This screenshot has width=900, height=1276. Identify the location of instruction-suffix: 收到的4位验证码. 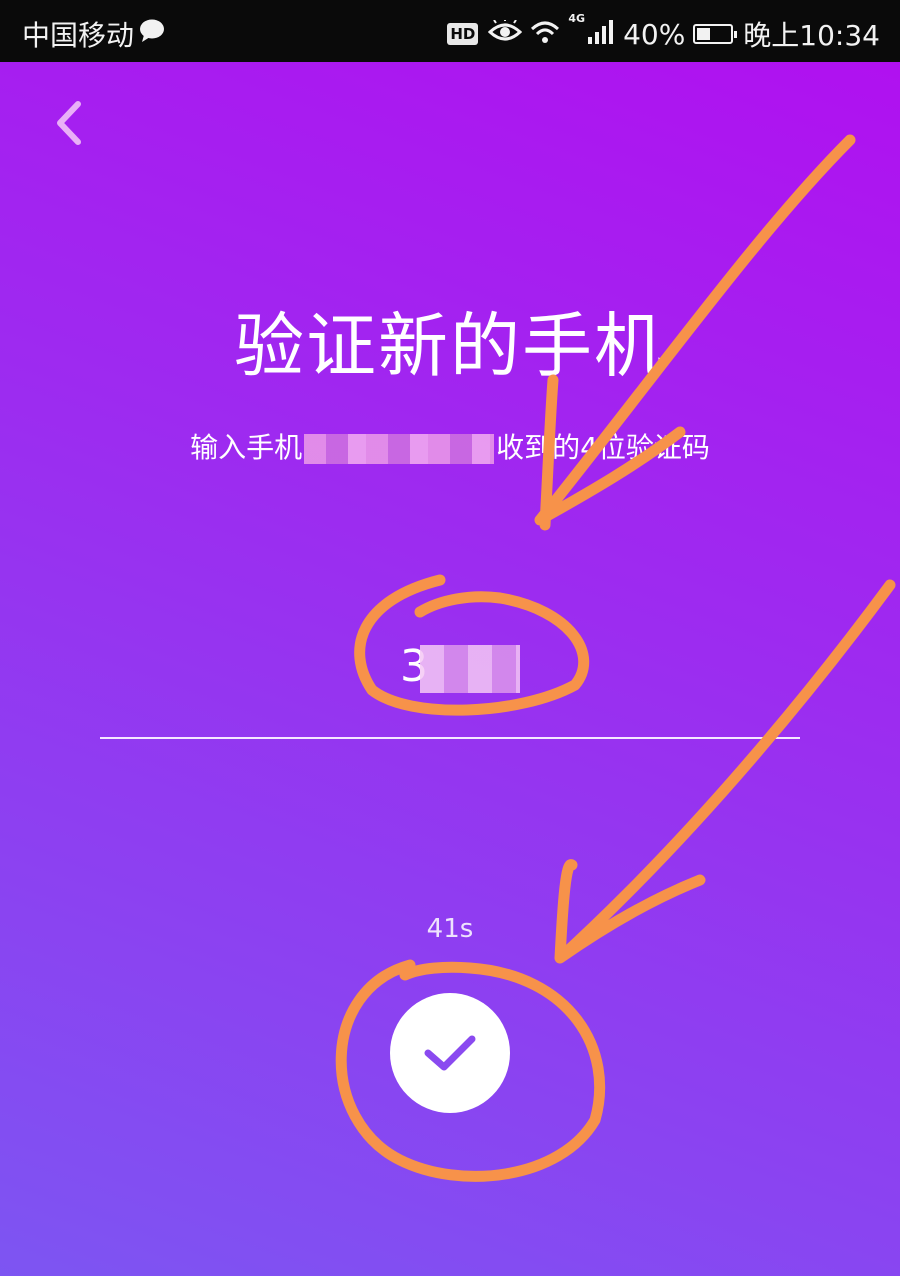
(603, 447).